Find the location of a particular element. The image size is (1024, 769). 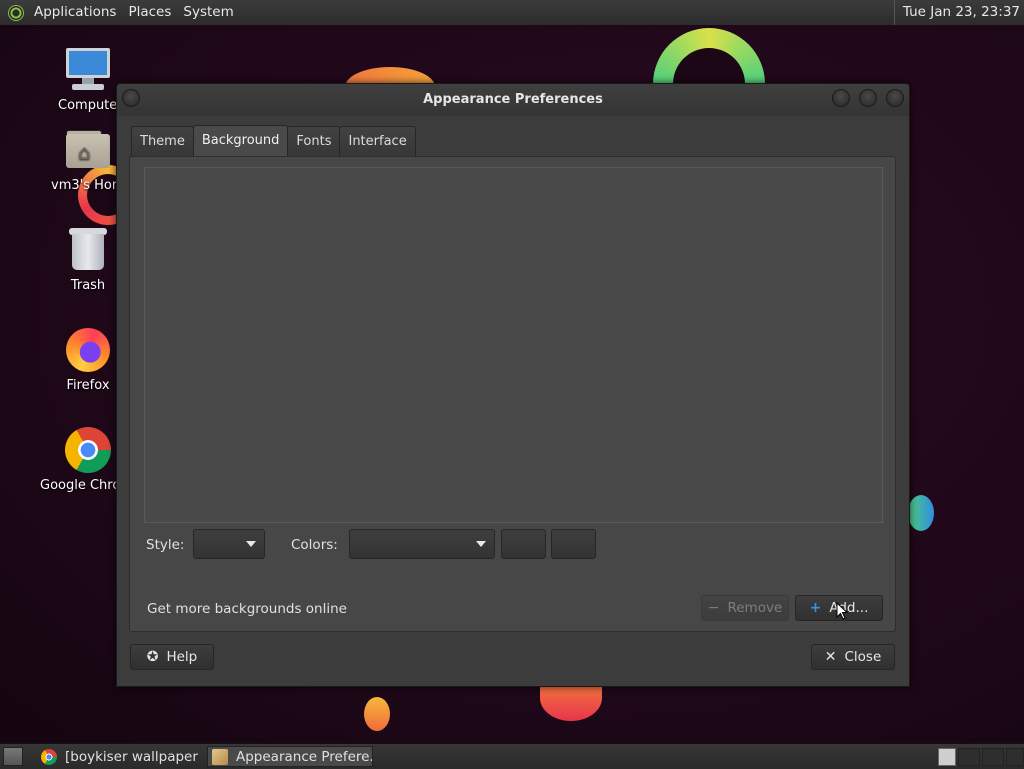

colors-label: Colors: is located at coordinates (314, 545).